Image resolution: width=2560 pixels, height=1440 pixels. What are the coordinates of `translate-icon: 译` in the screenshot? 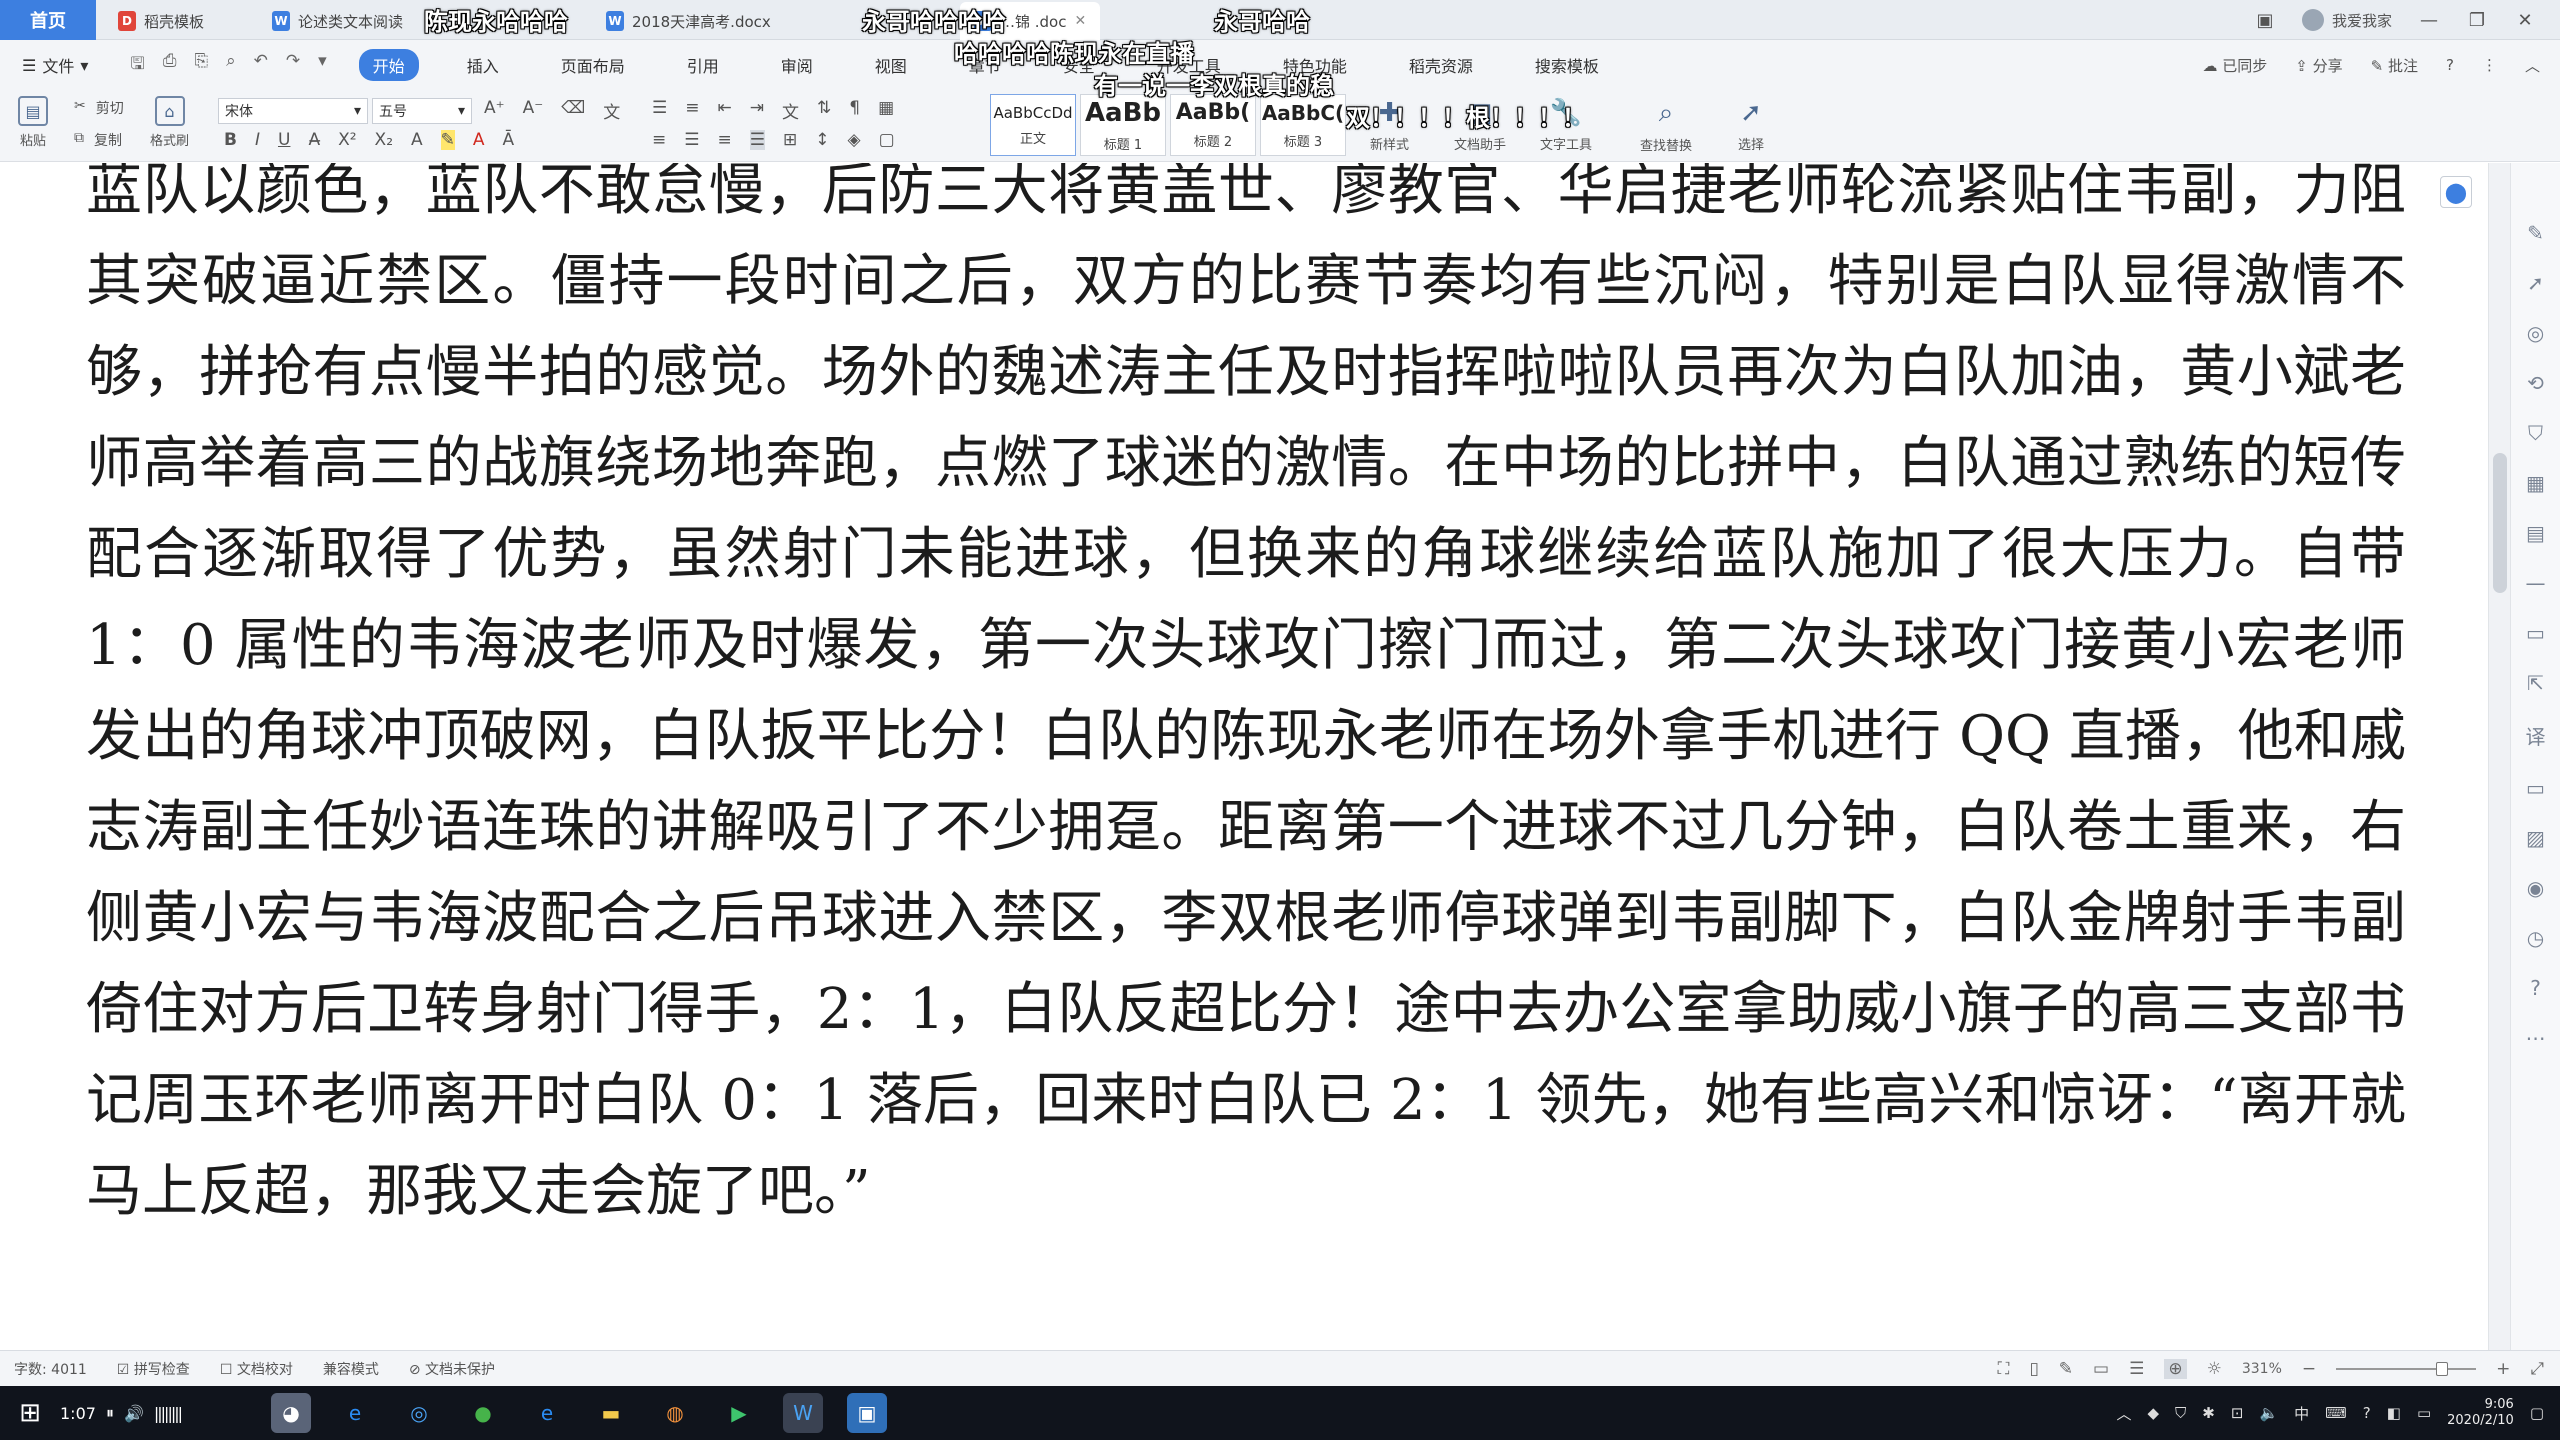 It's located at (2536, 735).